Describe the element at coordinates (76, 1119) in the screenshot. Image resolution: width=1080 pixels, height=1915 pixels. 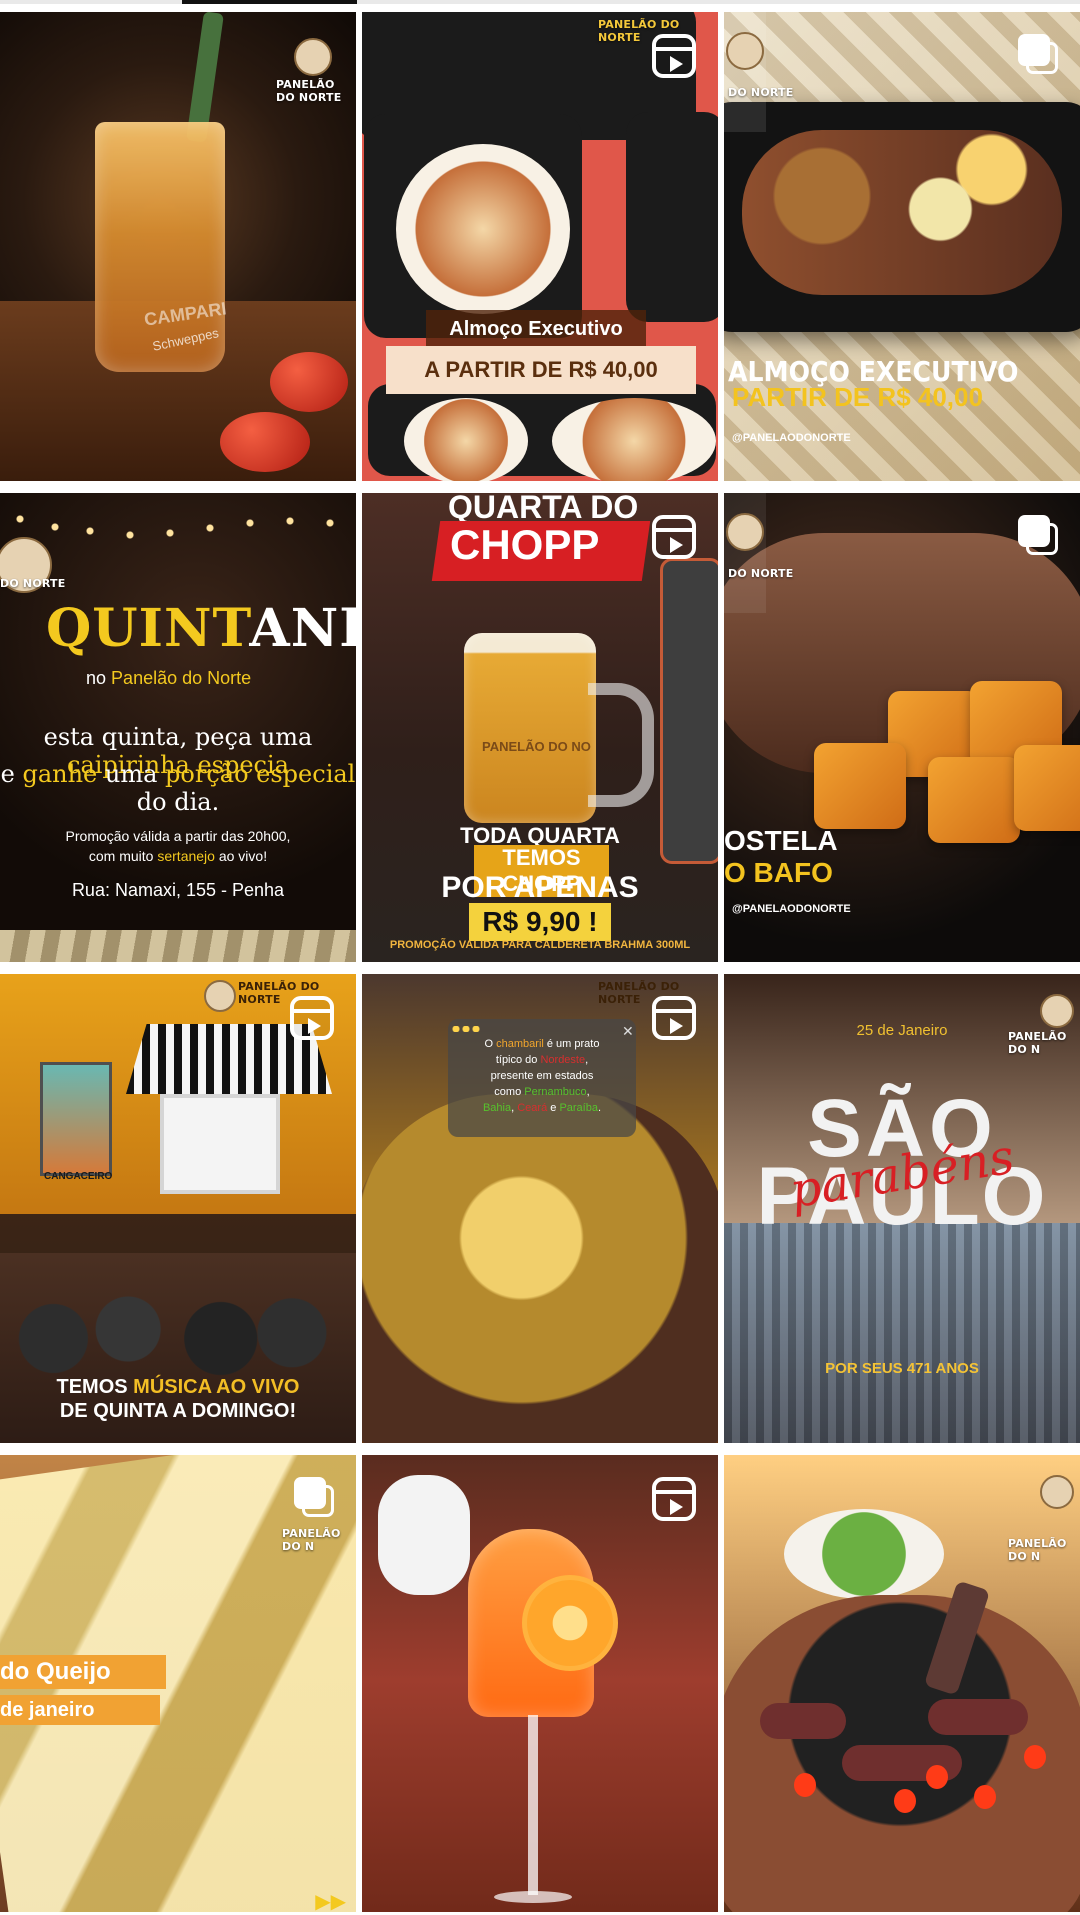
I see `poster-art` at that location.